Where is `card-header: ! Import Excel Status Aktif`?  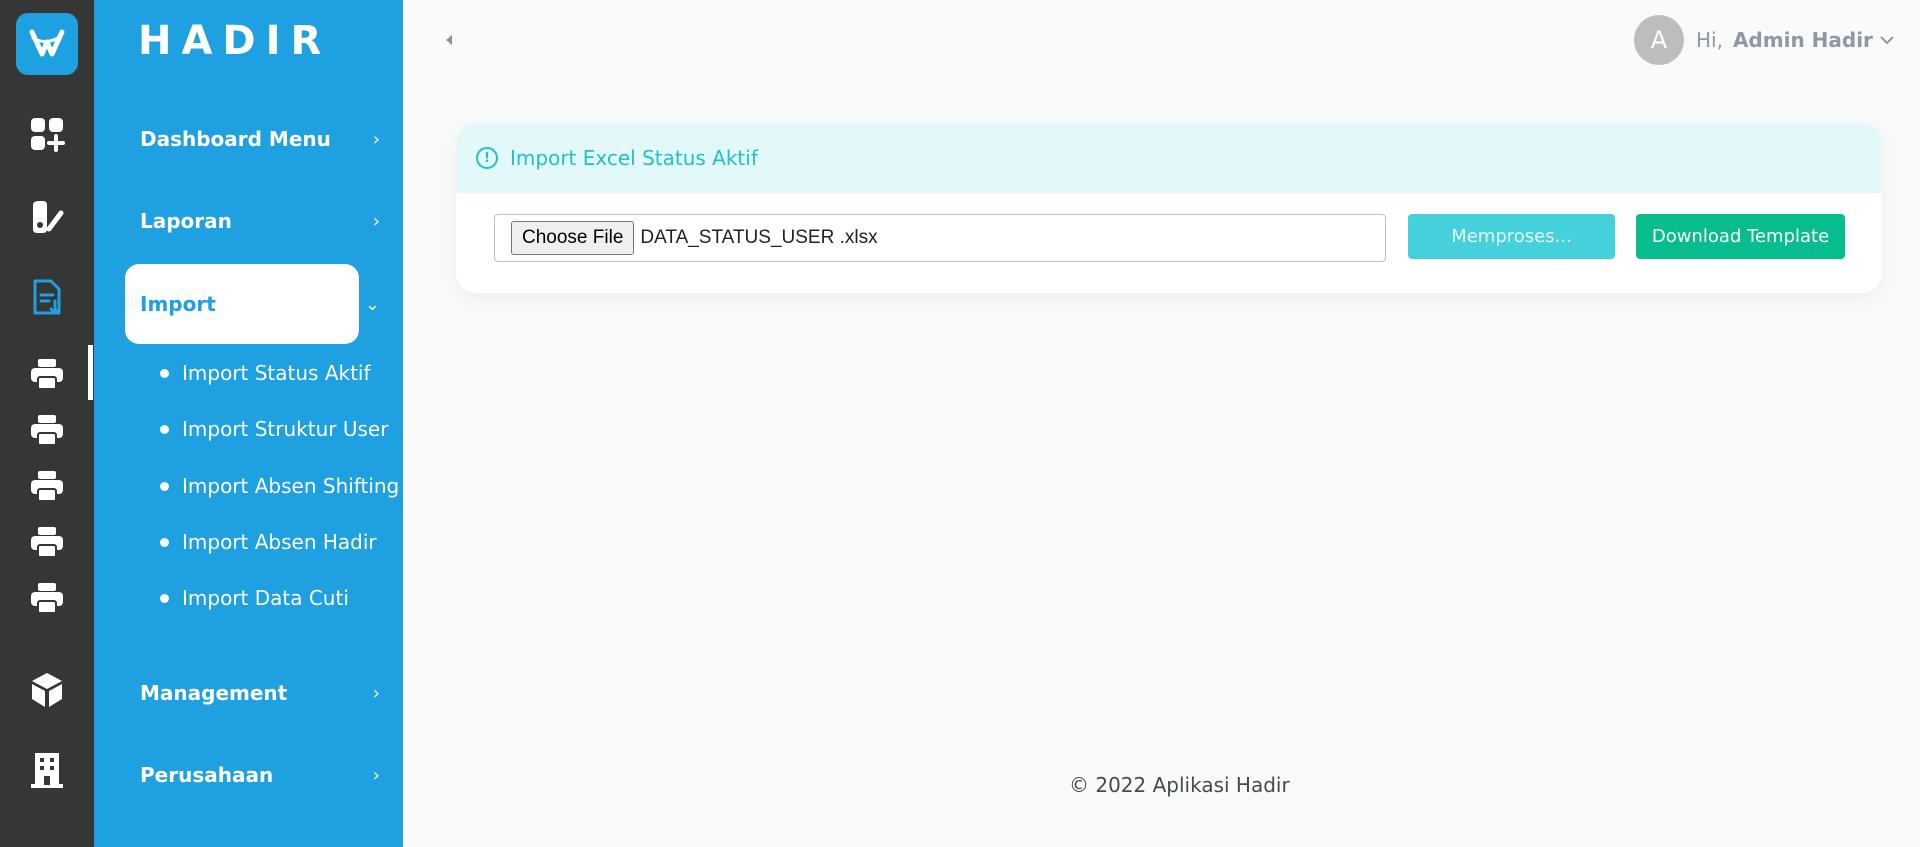
card-header: ! Import Excel Status Aktif is located at coordinates (1169, 158).